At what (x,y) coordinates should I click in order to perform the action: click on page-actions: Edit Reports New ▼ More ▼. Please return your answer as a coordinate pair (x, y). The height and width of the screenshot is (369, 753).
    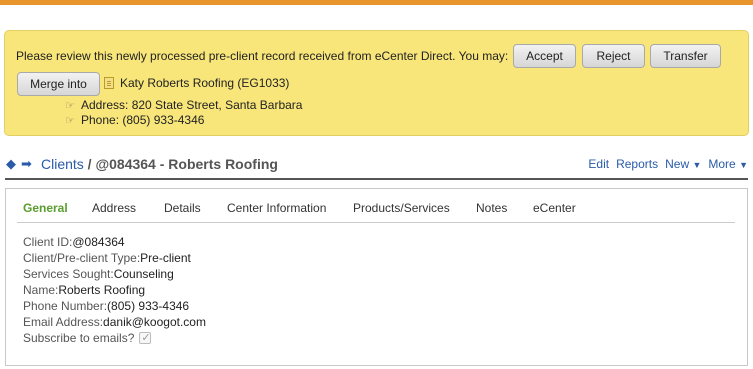
    Looking at the image, I should click on (668, 164).